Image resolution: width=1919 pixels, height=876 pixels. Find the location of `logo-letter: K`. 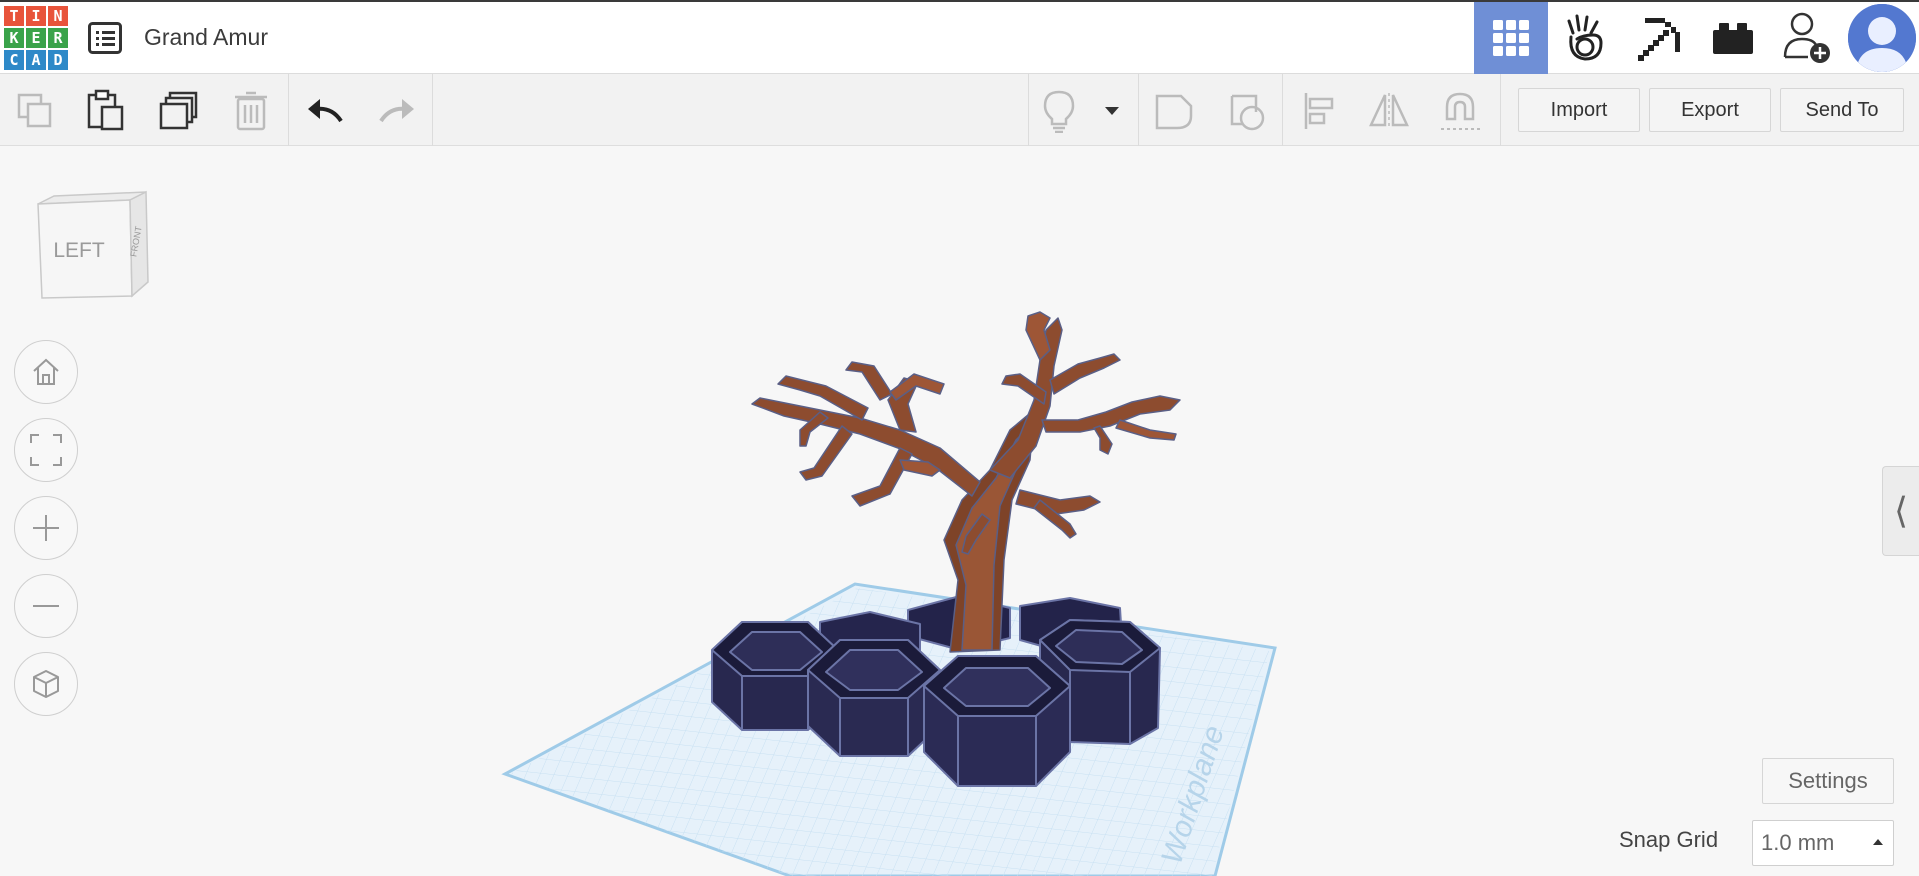

logo-letter: K is located at coordinates (14, 38).